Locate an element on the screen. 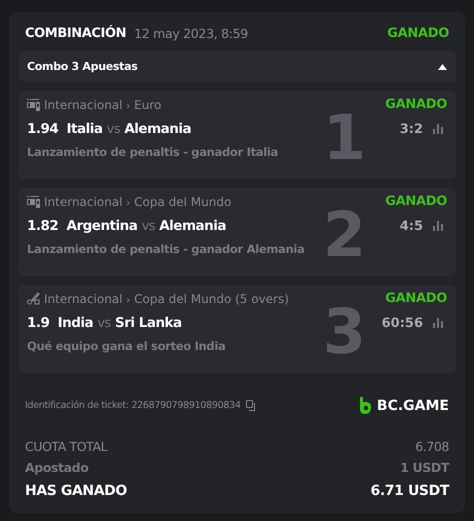  match-line: 1.94 Italia vs Alemania is located at coordinates (109, 129).